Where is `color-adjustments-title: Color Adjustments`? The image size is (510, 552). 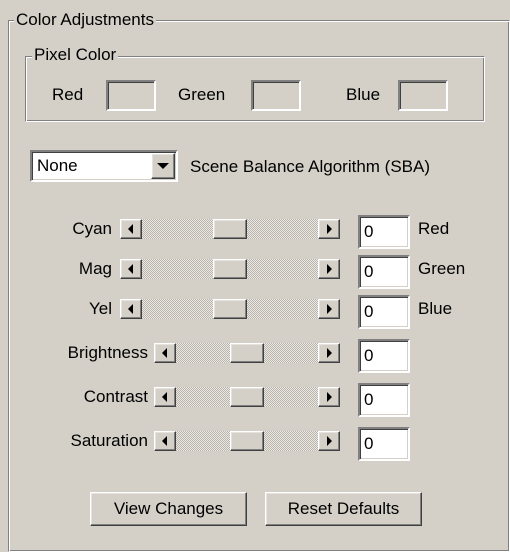 color-adjustments-title: Color Adjustments is located at coordinates (85, 19).